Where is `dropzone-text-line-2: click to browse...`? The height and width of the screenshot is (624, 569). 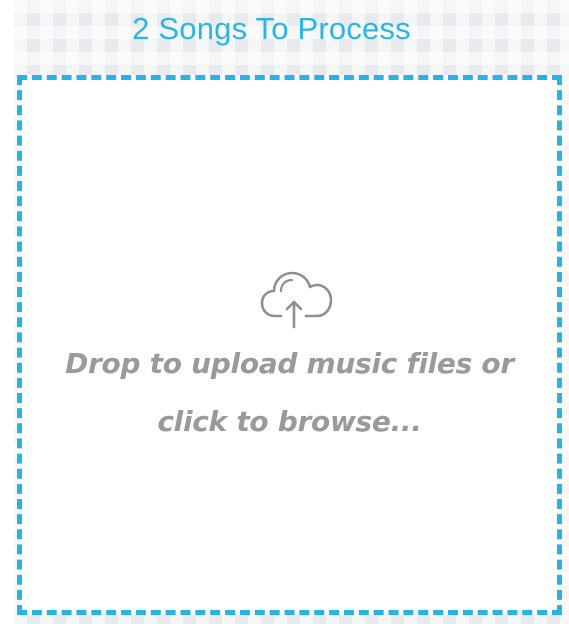 dropzone-text-line-2: click to browse... is located at coordinates (289, 421).